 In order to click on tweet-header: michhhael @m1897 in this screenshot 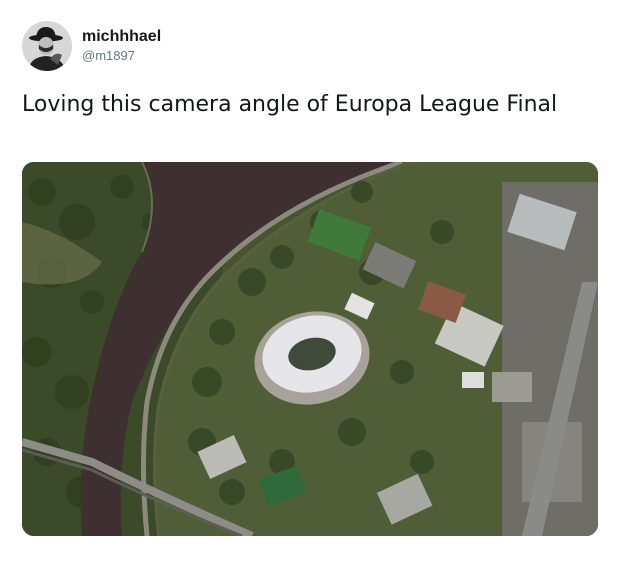, I will do `click(91, 46)`.